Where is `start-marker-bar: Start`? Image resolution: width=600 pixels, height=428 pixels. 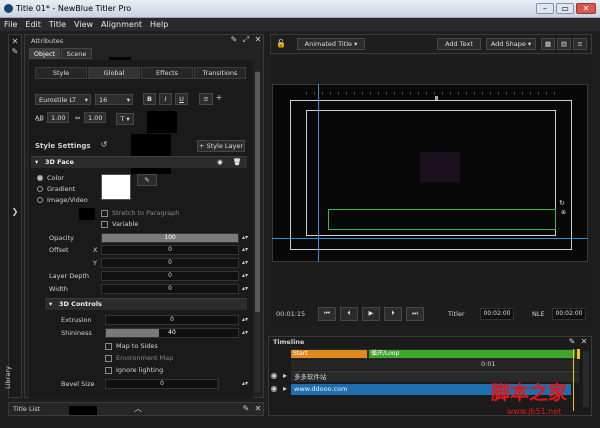
start-marker-bar: Start is located at coordinates (329, 354).